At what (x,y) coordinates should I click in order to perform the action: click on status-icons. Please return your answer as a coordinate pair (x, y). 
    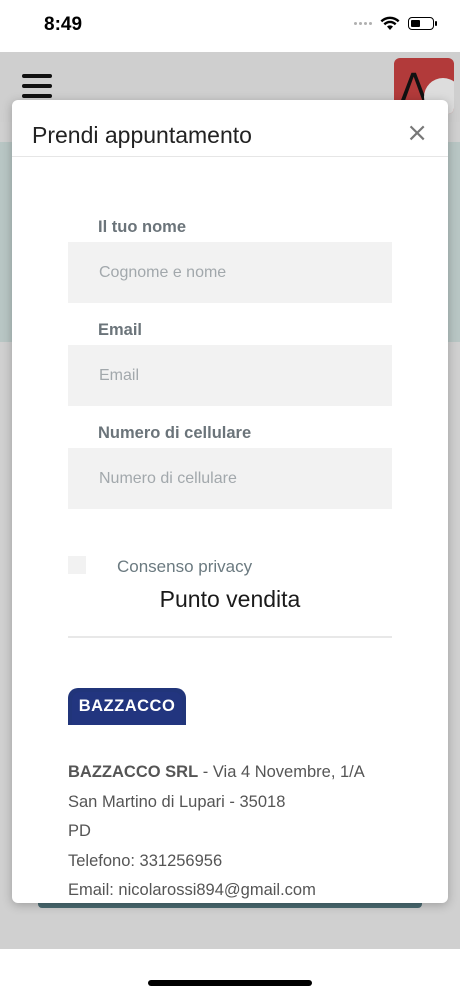
    Looking at the image, I should click on (395, 23).